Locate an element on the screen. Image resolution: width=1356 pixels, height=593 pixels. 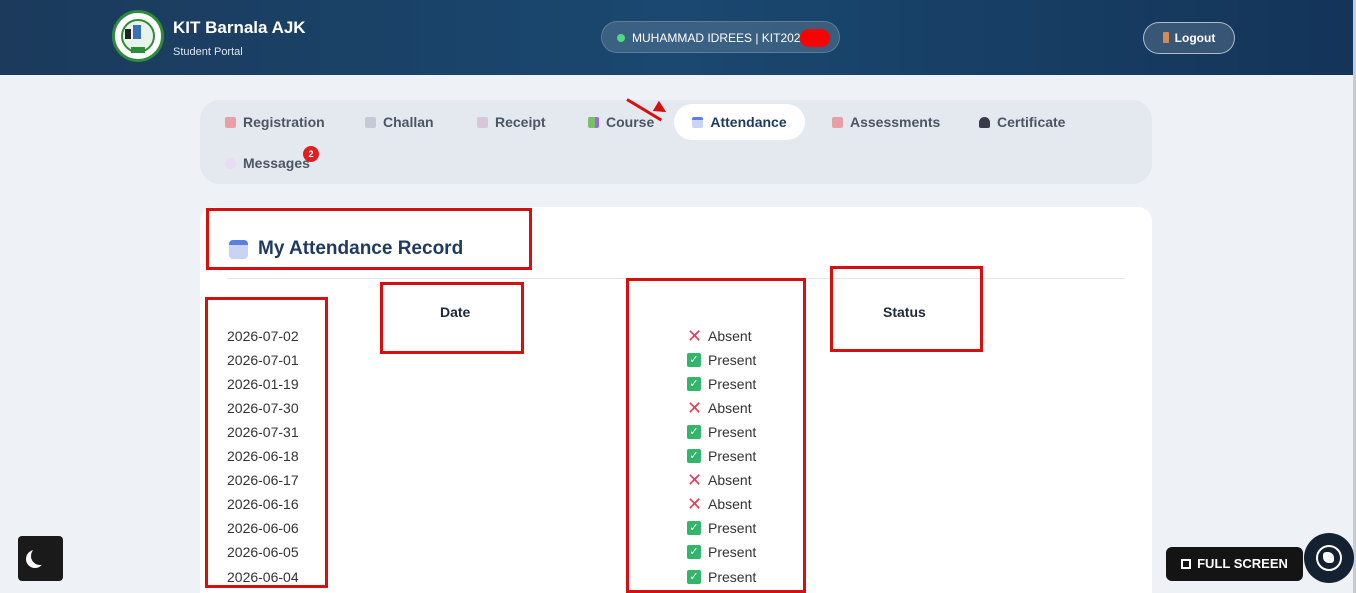
institute-logo is located at coordinates (138, 36).